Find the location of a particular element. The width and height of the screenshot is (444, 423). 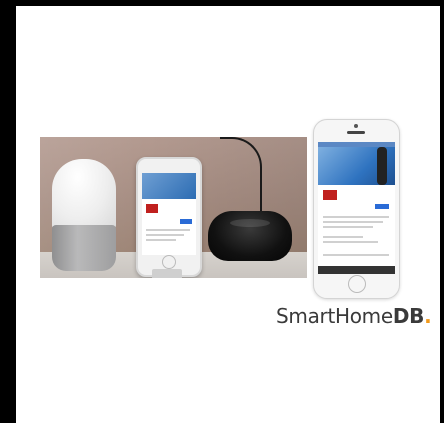

smartphone-in-photo is located at coordinates (169, 217).